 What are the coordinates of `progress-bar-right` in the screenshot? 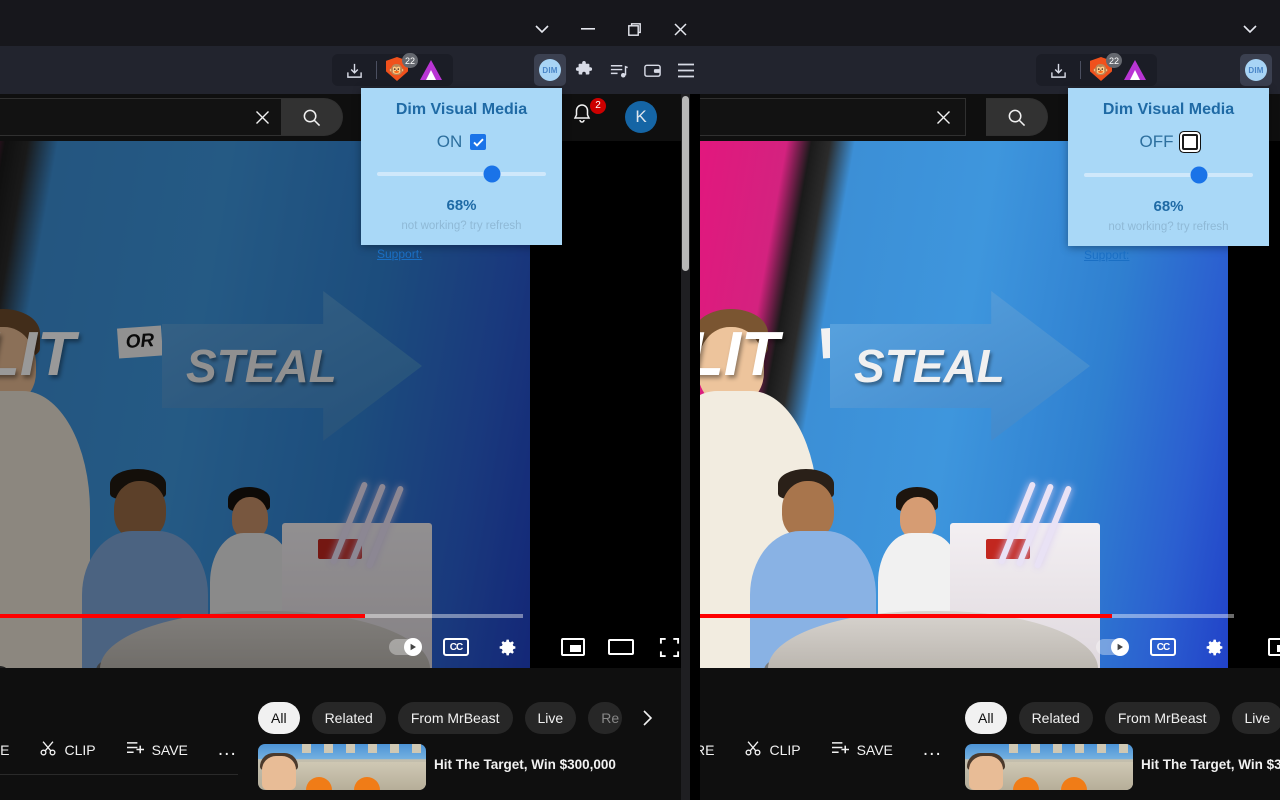 It's located at (990, 616).